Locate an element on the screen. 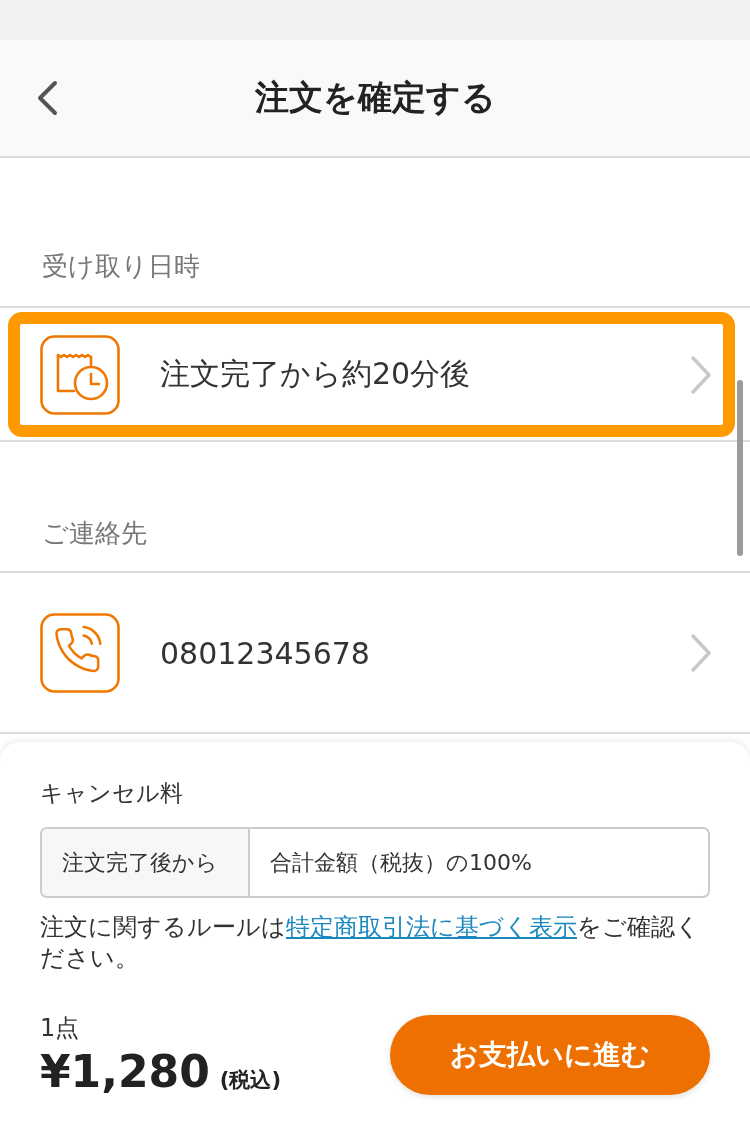  back-button is located at coordinates (47, 98).